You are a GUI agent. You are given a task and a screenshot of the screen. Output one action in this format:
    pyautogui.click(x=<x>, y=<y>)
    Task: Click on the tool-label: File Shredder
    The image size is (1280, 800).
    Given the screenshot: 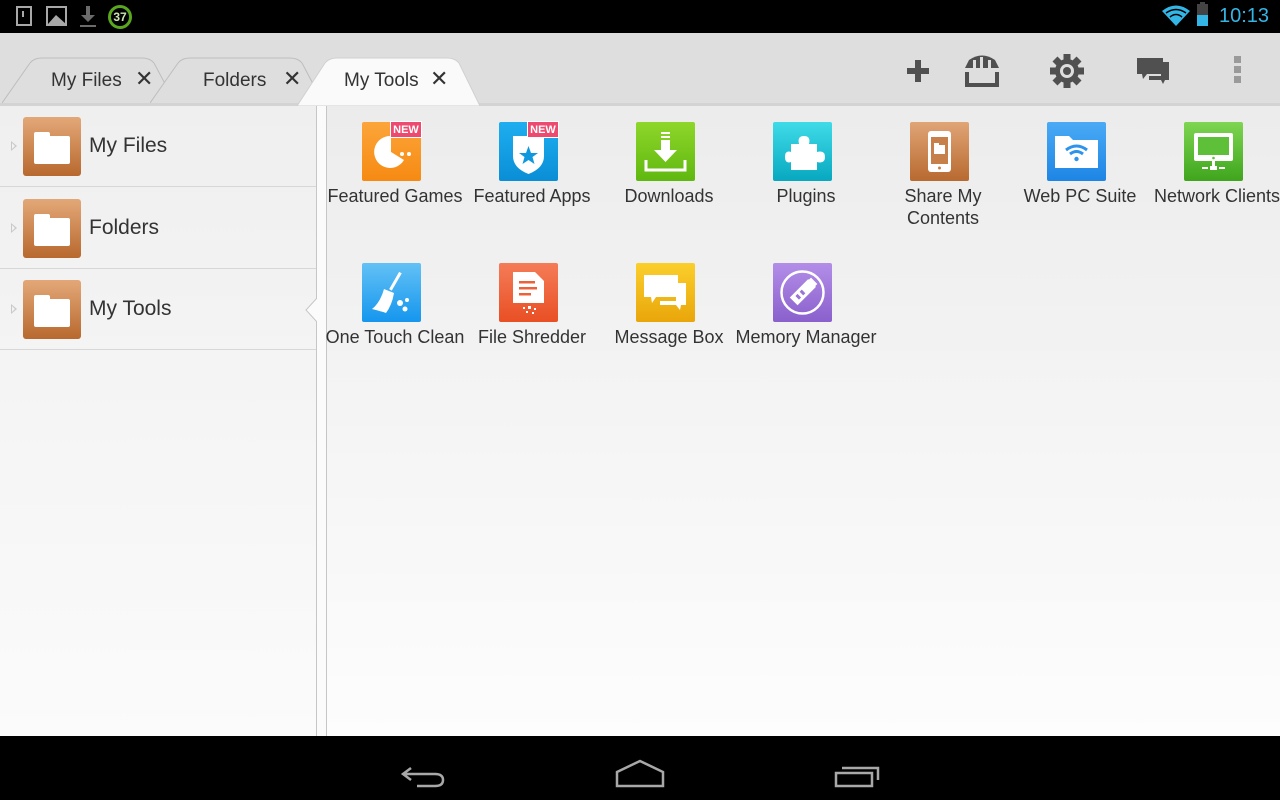 What is the action you would take?
    pyautogui.click(x=532, y=337)
    